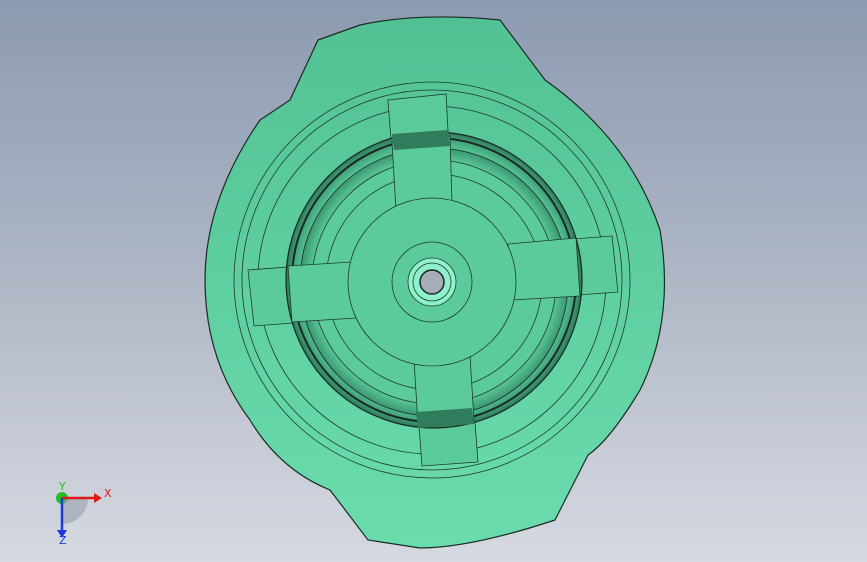  Describe the element at coordinates (322, 292) in the screenshot. I see `spoke-left` at that location.